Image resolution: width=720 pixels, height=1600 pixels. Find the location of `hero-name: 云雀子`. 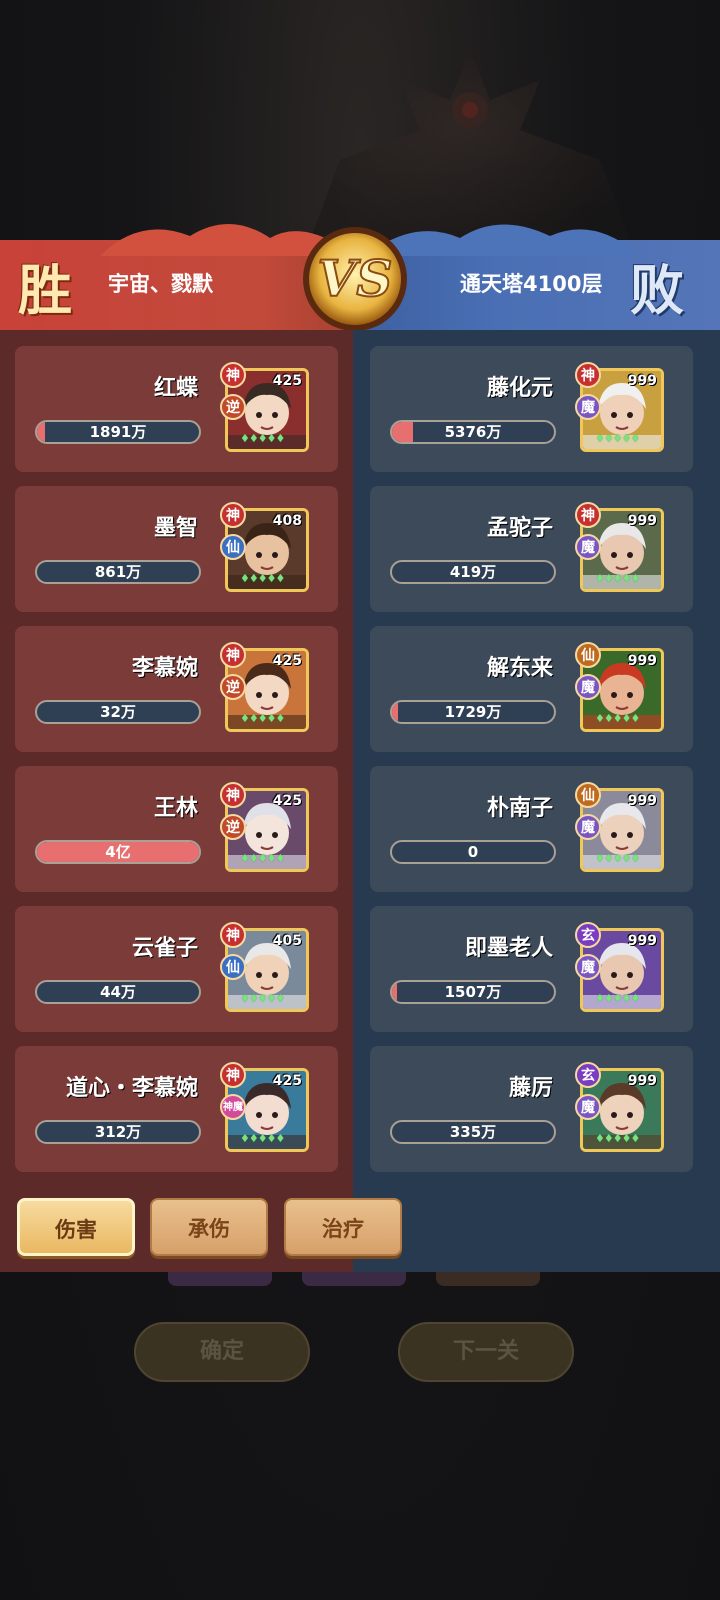

hero-name: 云雀子 is located at coordinates (164, 948).